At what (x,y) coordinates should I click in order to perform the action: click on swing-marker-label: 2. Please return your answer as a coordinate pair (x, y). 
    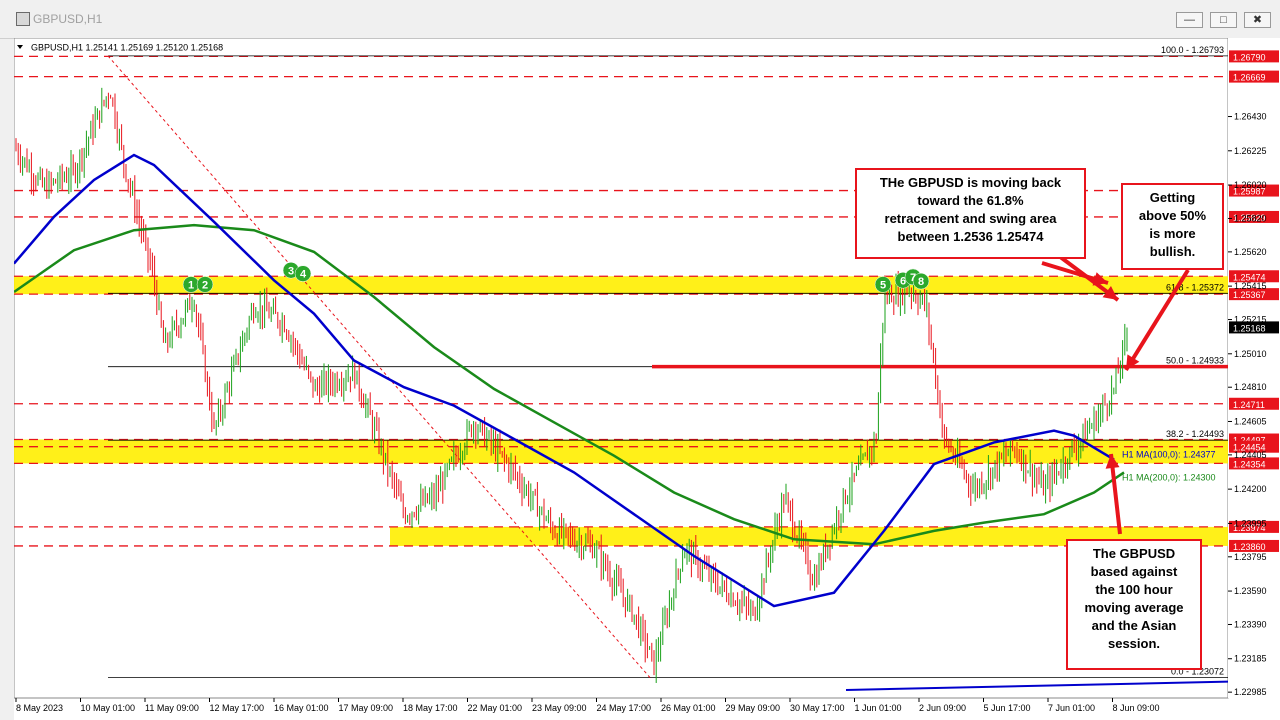
    Looking at the image, I should click on (205, 285).